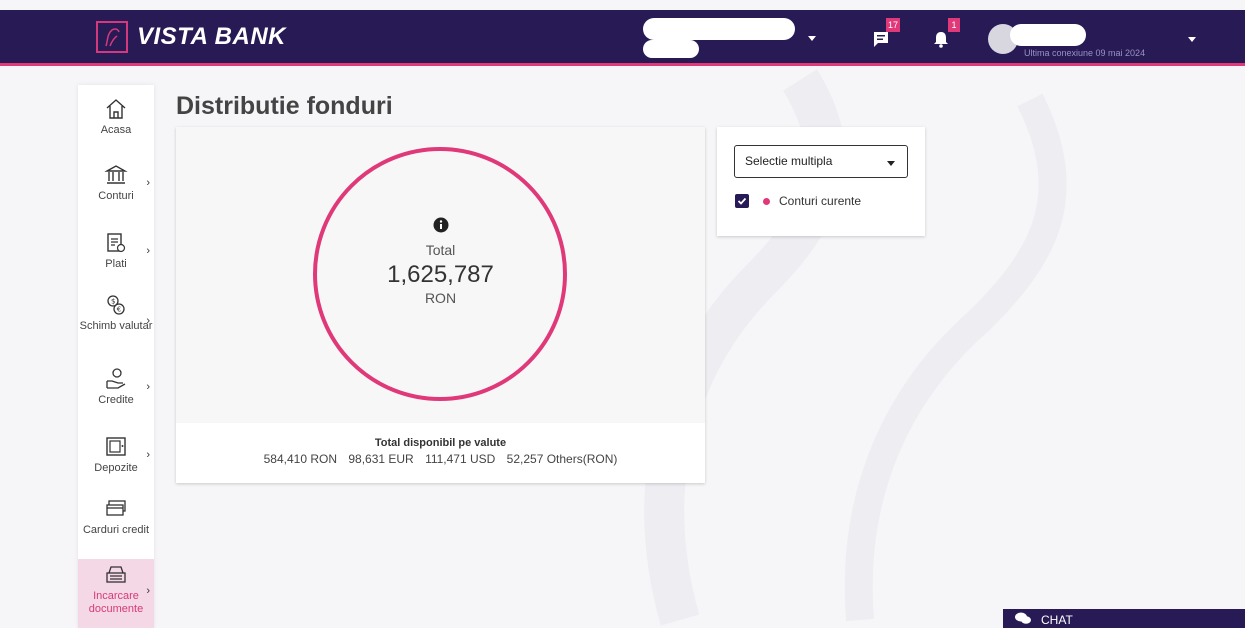 This screenshot has width=1245, height=628. I want to click on document-upload-icon, so click(116, 574).